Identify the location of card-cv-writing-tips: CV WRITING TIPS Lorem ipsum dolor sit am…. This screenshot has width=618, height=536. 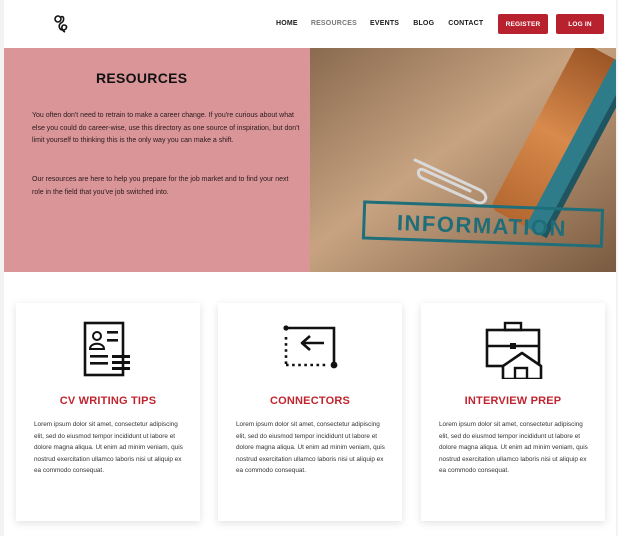
(108, 412).